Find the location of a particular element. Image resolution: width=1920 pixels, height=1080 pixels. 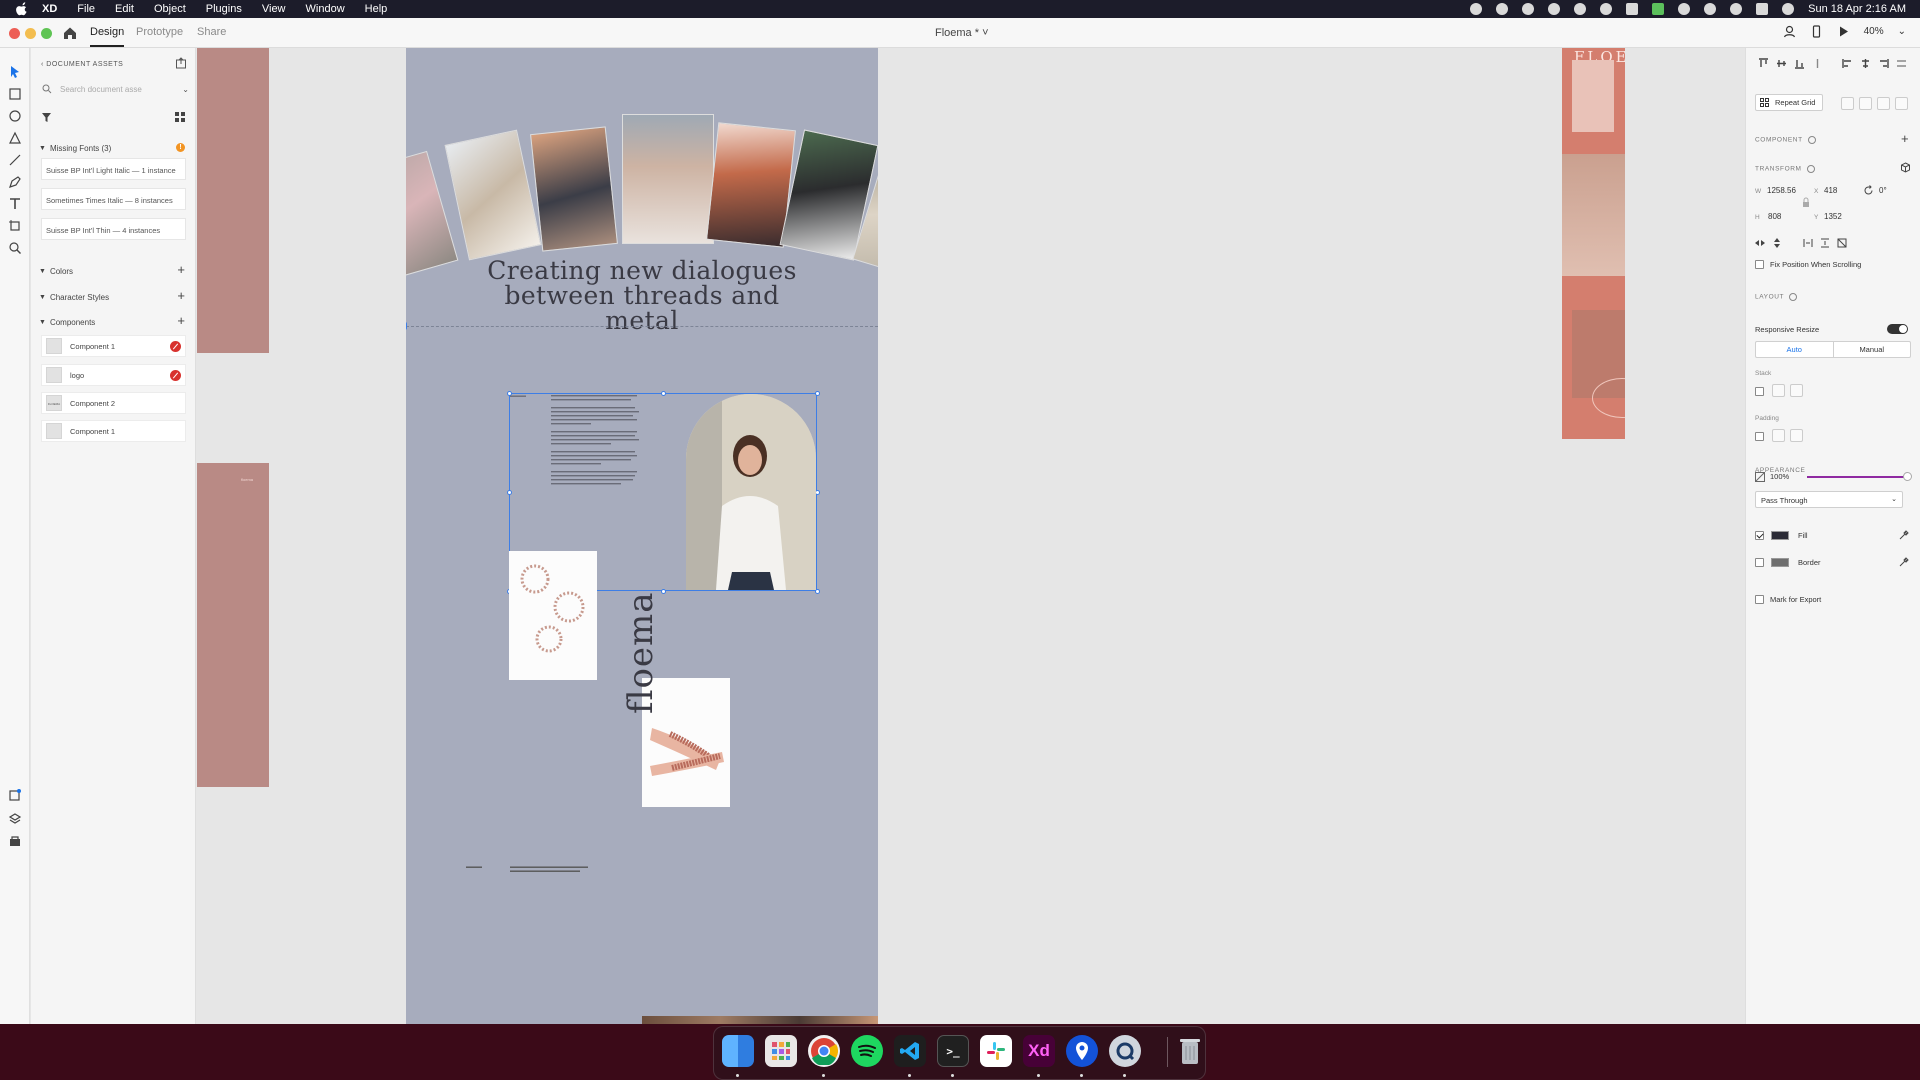

height-field: 808 is located at coordinates (1774, 216).